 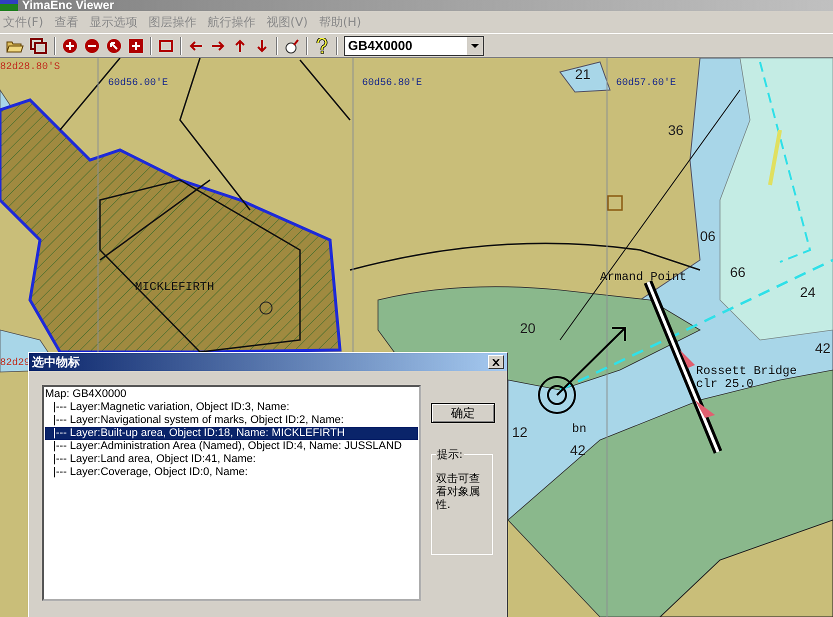 I want to click on depth-sounding: 12, so click(x=520, y=432).